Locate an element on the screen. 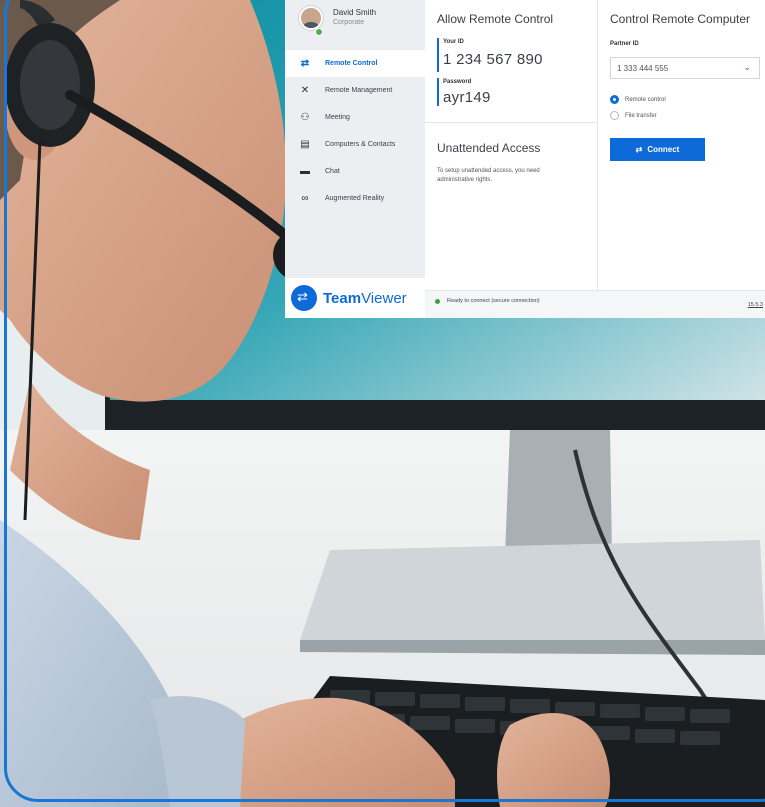  logo-brand-bold: Team is located at coordinates (342, 298).